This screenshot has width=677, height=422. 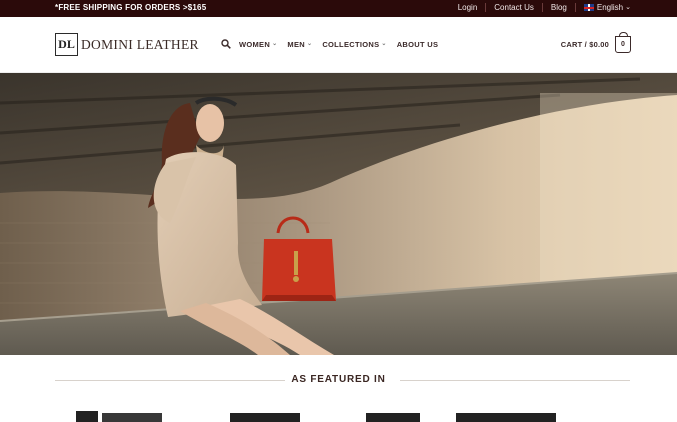 What do you see at coordinates (610, 7) in the screenshot?
I see `language-label: English` at bounding box center [610, 7].